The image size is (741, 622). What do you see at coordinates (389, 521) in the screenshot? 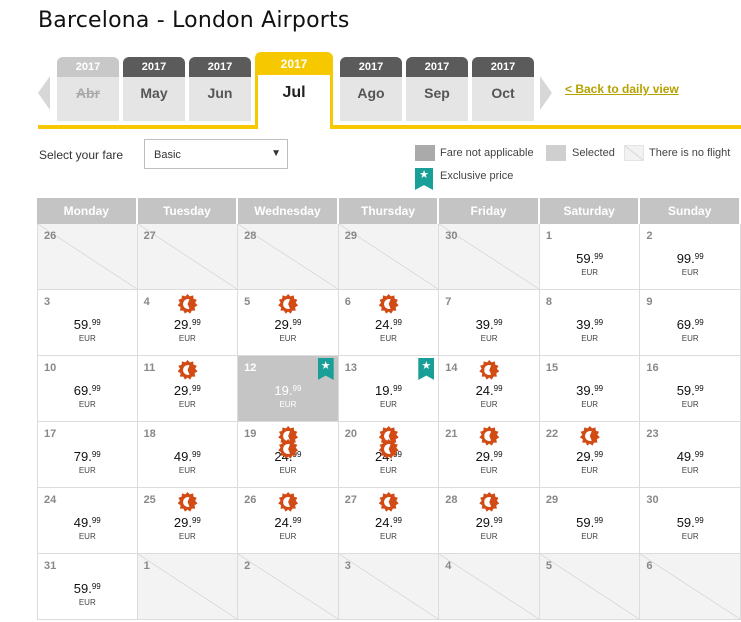
I see `calendar-day: 27 24.99 EUR` at bounding box center [389, 521].